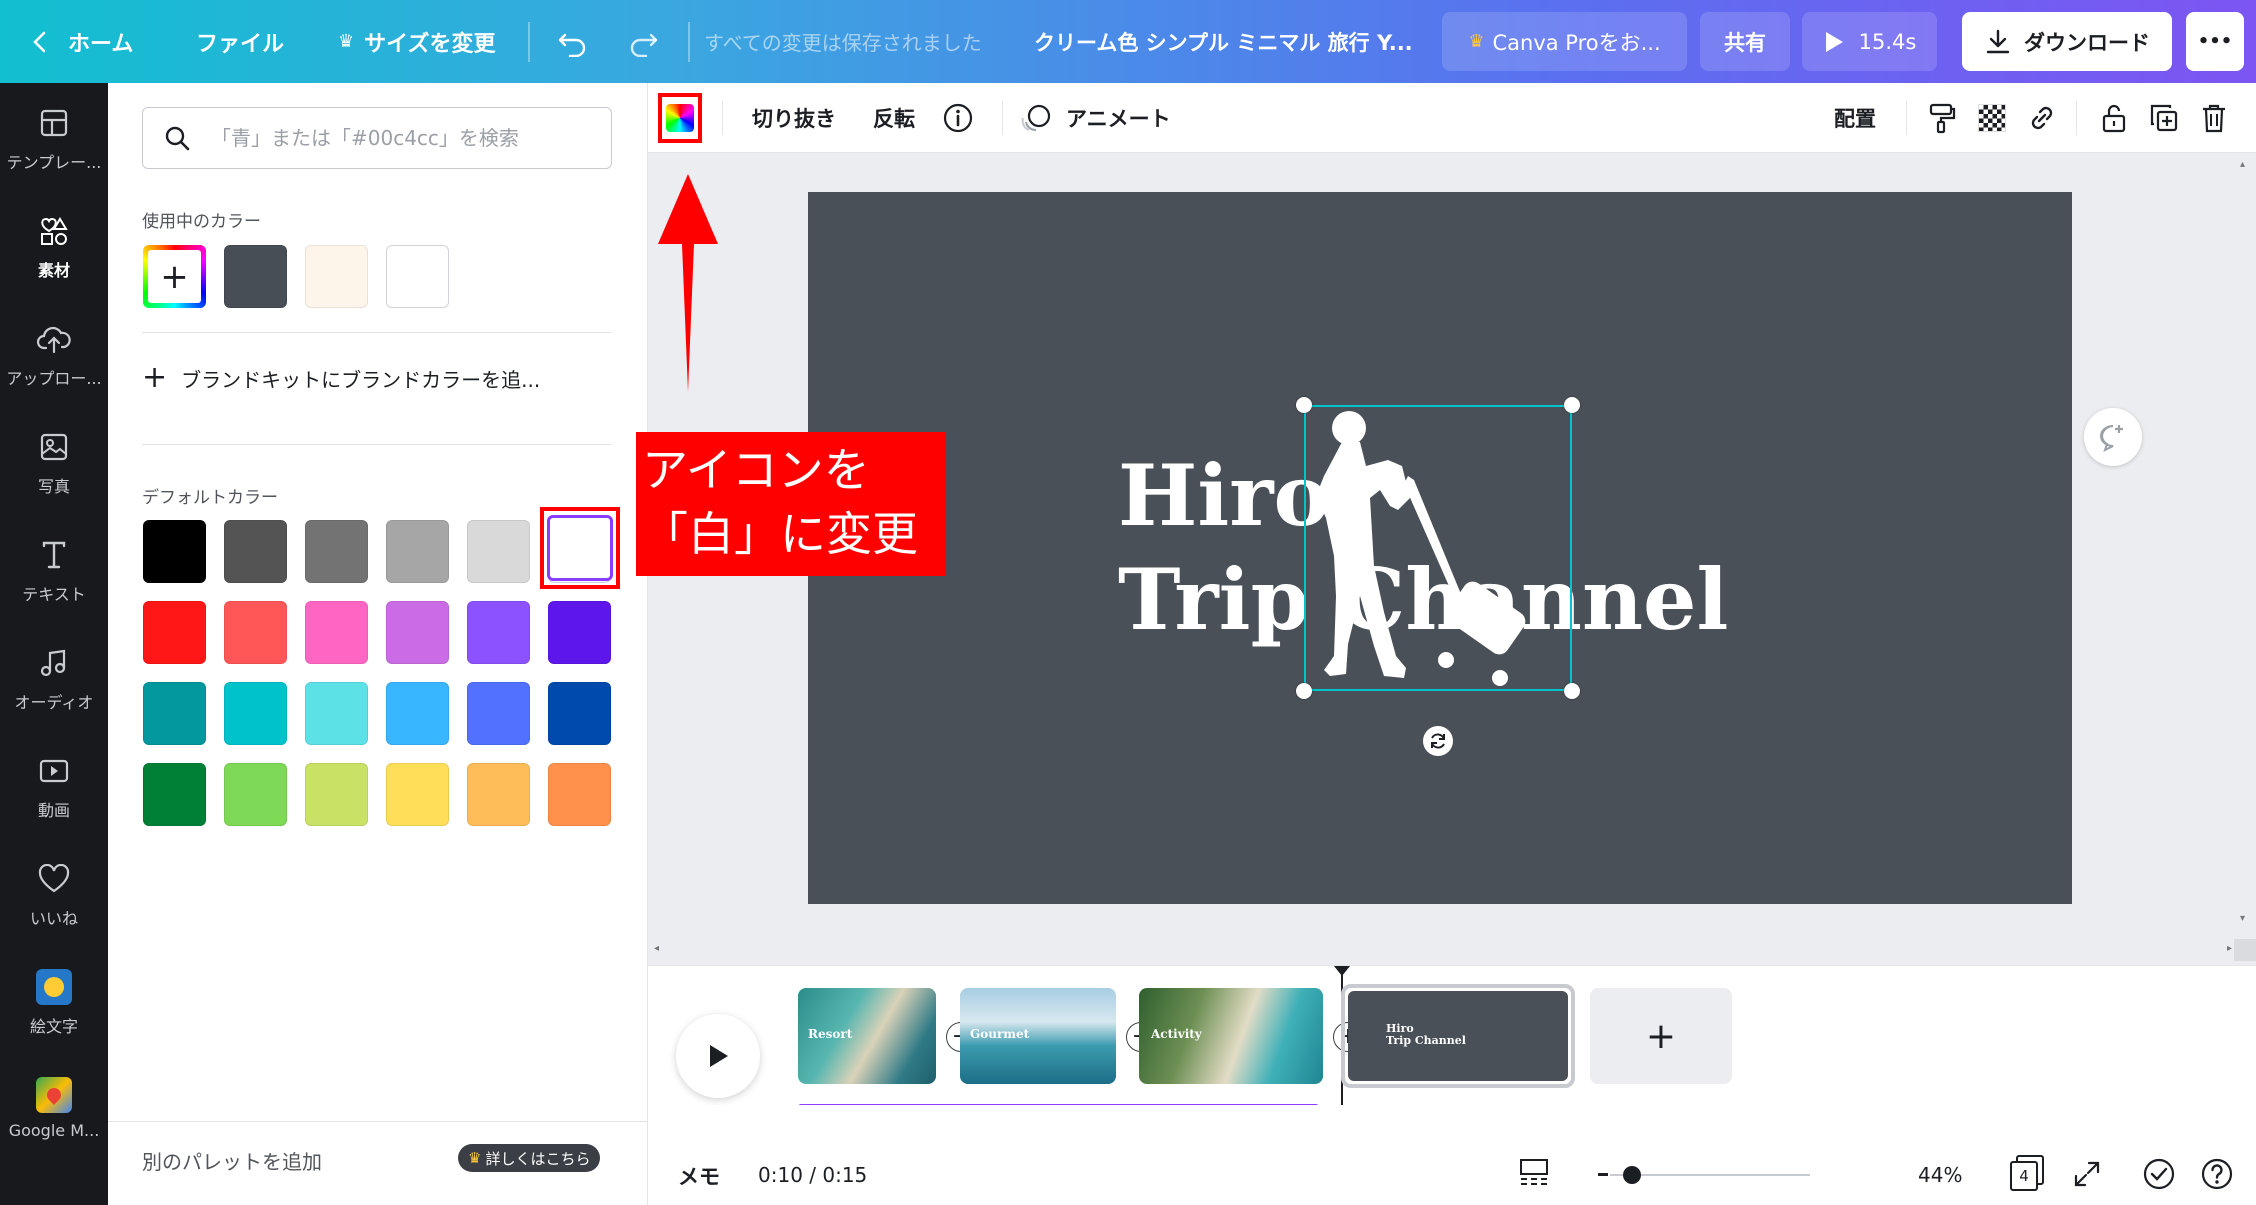 Image resolution: width=2256 pixels, height=1205 pixels. Describe the element at coordinates (656, 948) in the screenshot. I see `scroll-left-arrow: ◂` at that location.